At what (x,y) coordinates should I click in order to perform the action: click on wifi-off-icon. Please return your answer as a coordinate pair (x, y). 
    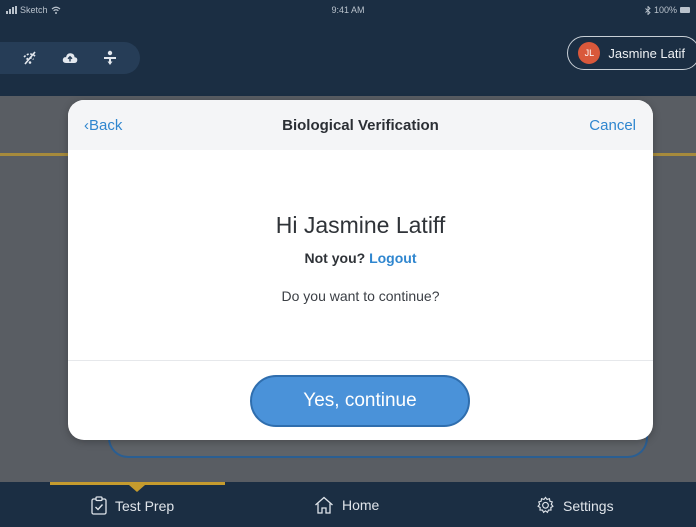
    Looking at the image, I should click on (30, 58).